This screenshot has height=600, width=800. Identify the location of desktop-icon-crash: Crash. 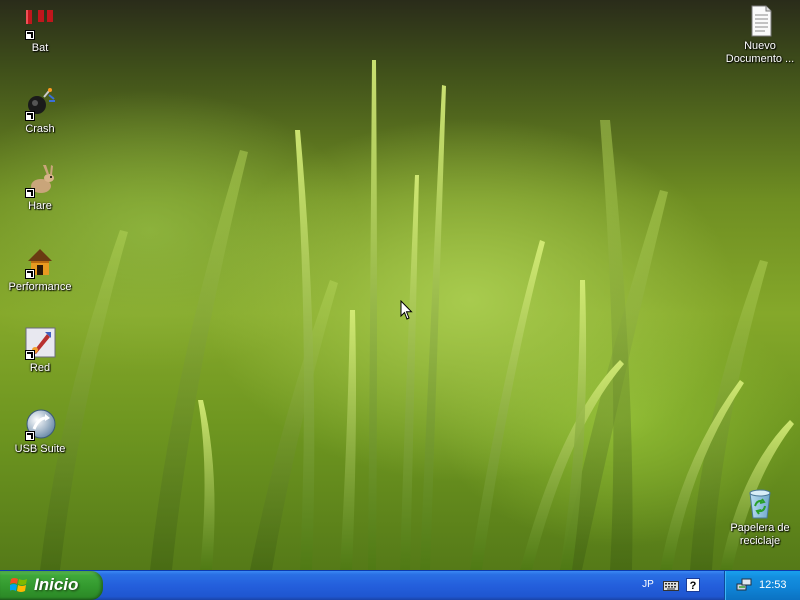
(40, 111).